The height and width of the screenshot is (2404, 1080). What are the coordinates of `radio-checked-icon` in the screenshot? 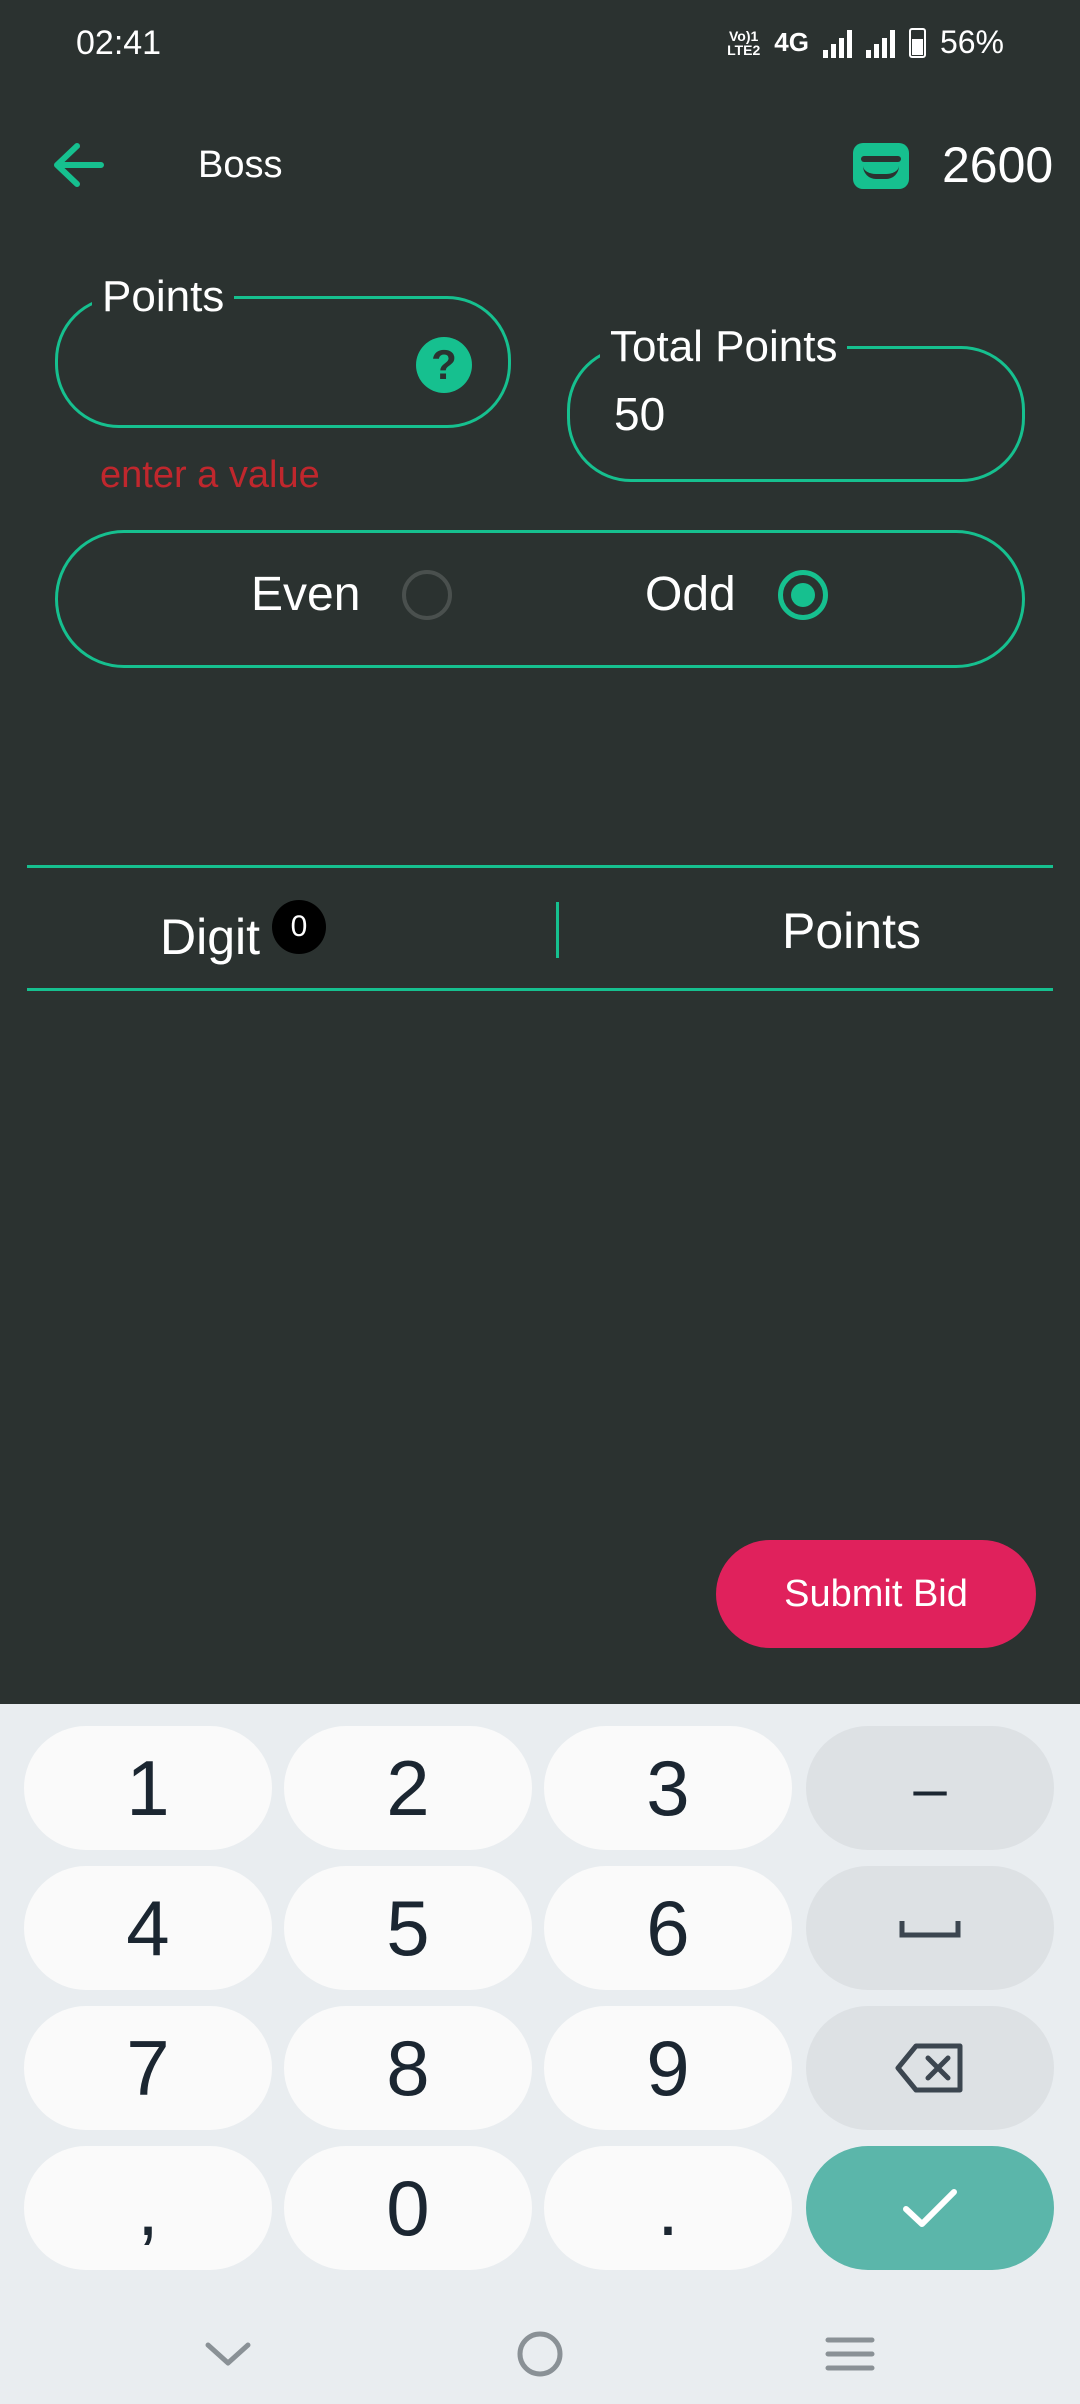 It's located at (802, 594).